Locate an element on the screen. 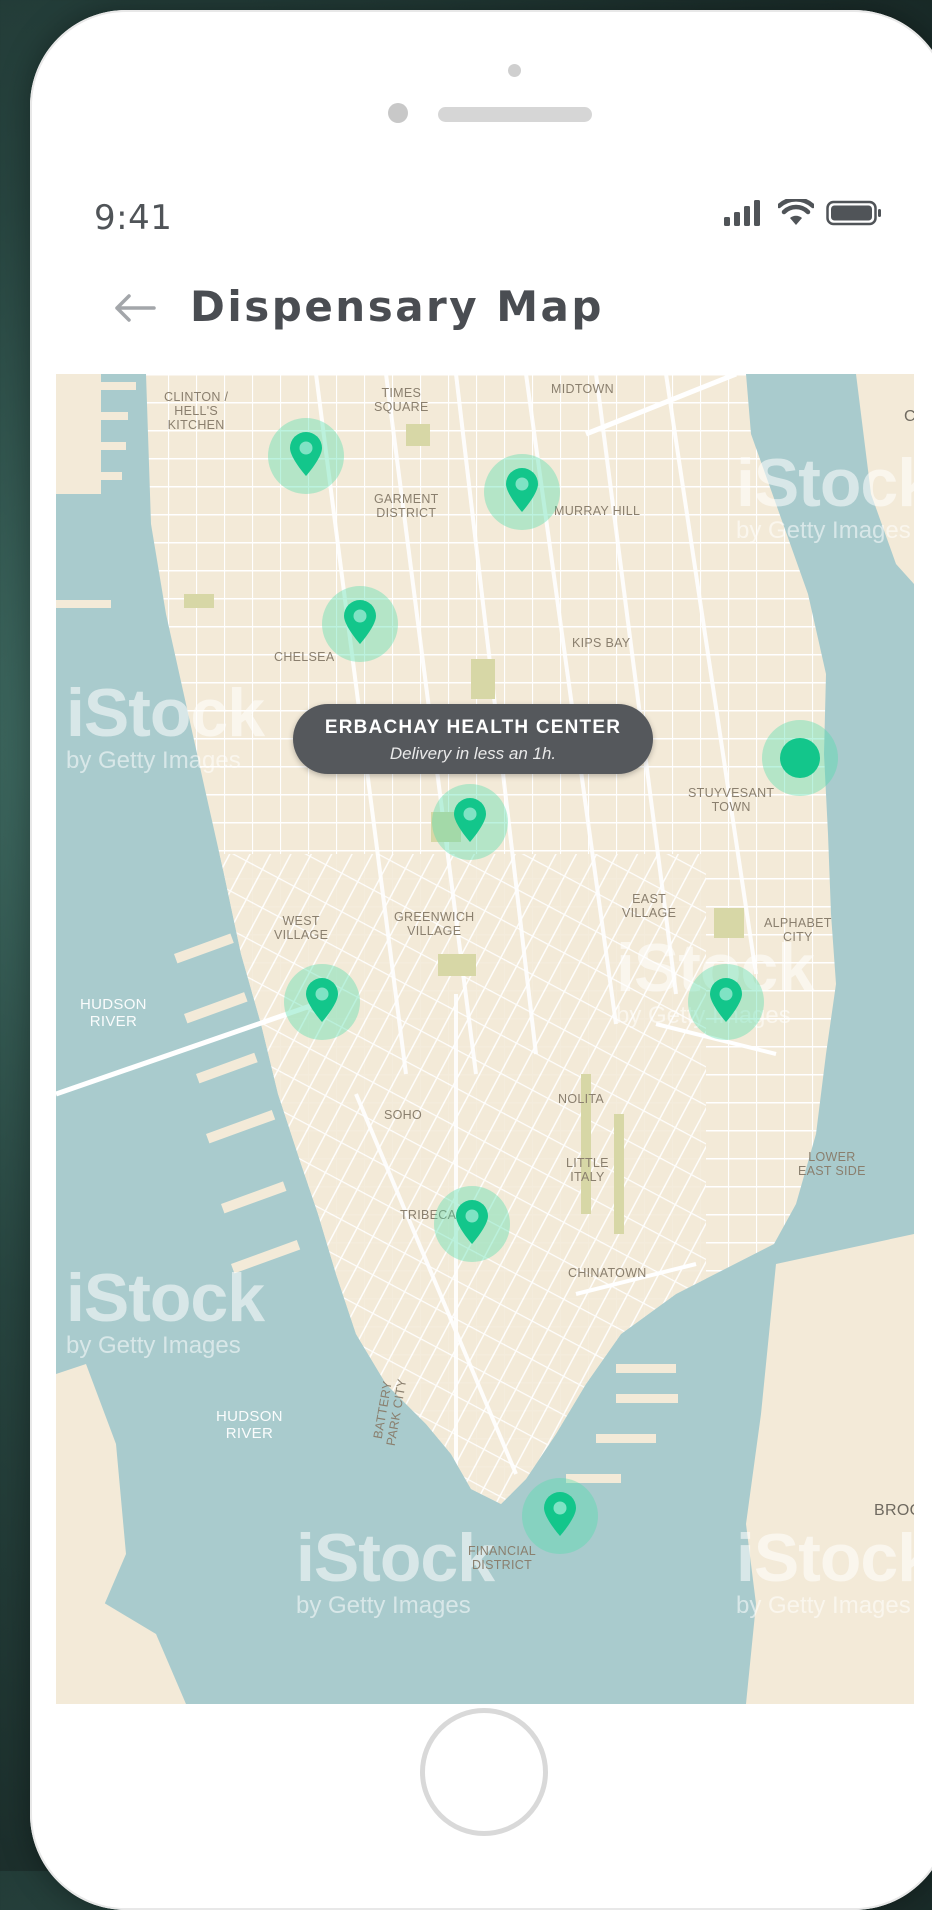  dispensary-marker-selected is located at coordinates (470, 822).